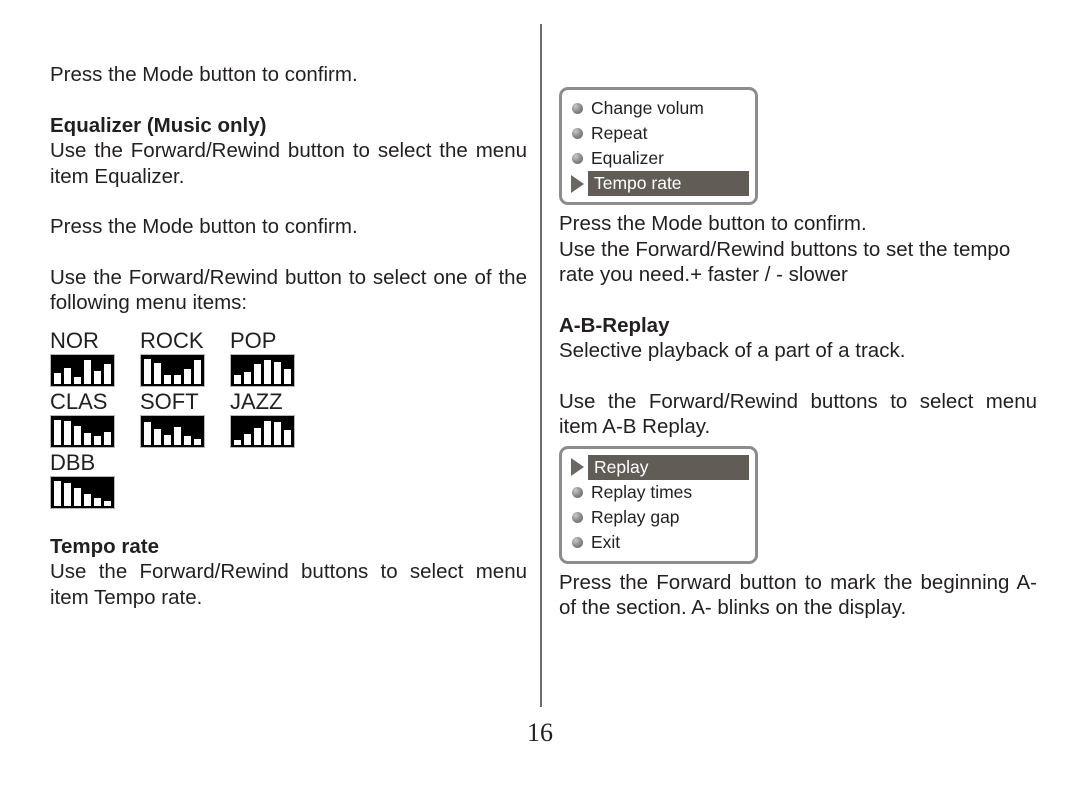 The image size is (1080, 785). What do you see at coordinates (204, 226) in the screenshot?
I see `equalizer-paragraph-2: Press the Mode button to confirm.` at bounding box center [204, 226].